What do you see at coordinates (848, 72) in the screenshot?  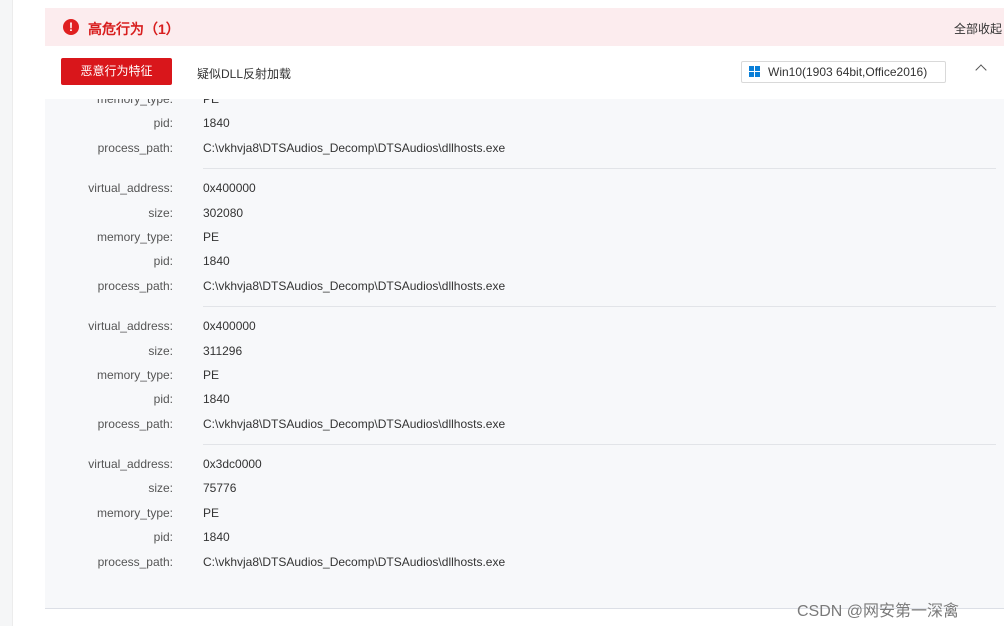 I see `environment-label: Win10(1903 64bit,Office2016)` at bounding box center [848, 72].